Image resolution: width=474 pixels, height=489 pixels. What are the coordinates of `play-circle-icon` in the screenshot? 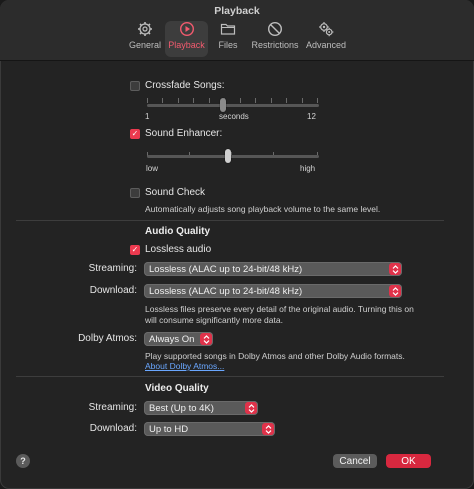 It's located at (186, 29).